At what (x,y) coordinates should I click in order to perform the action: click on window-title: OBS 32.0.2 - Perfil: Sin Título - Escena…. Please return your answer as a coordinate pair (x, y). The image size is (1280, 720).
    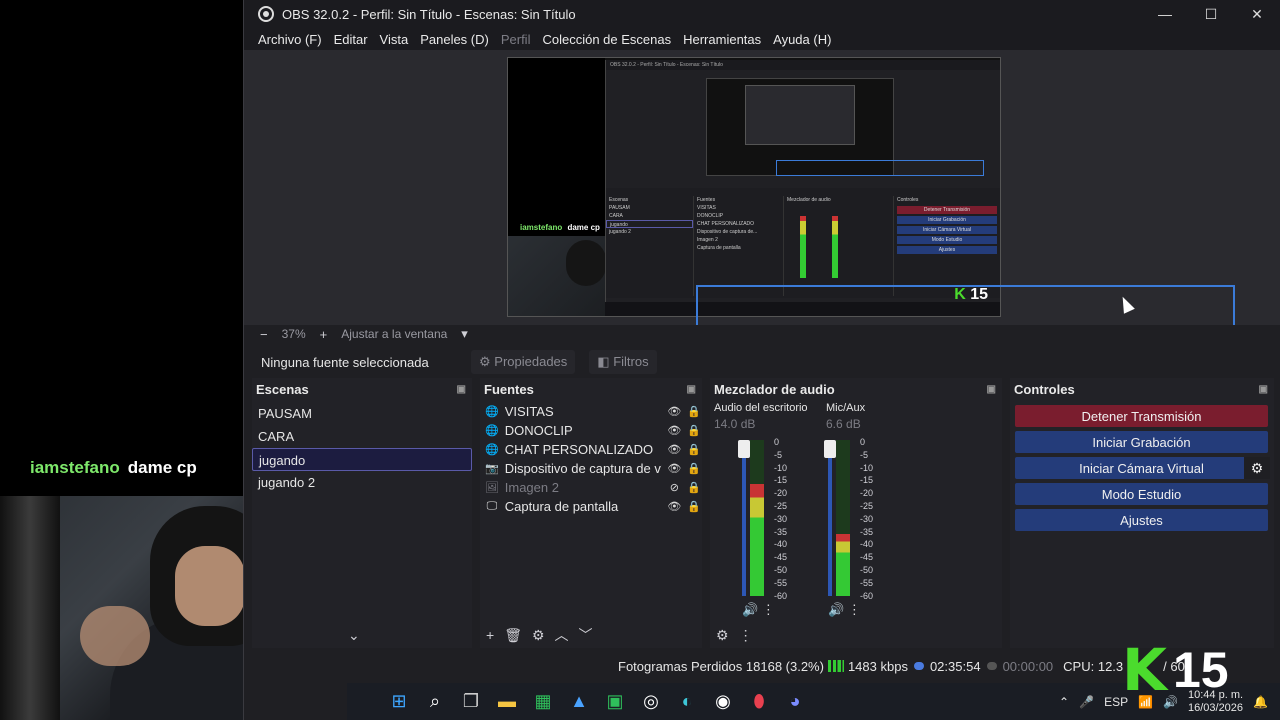
    Looking at the image, I should click on (429, 14).